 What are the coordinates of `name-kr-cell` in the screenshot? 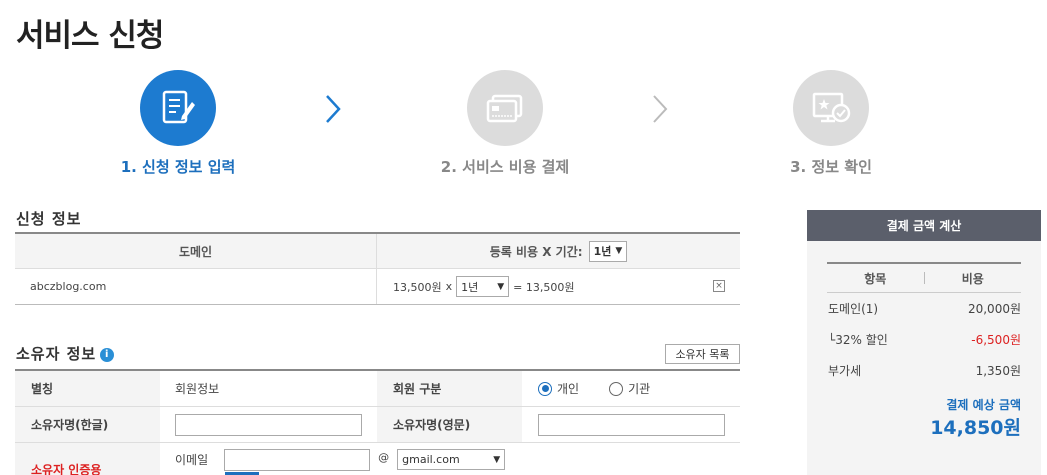 It's located at (268, 424).